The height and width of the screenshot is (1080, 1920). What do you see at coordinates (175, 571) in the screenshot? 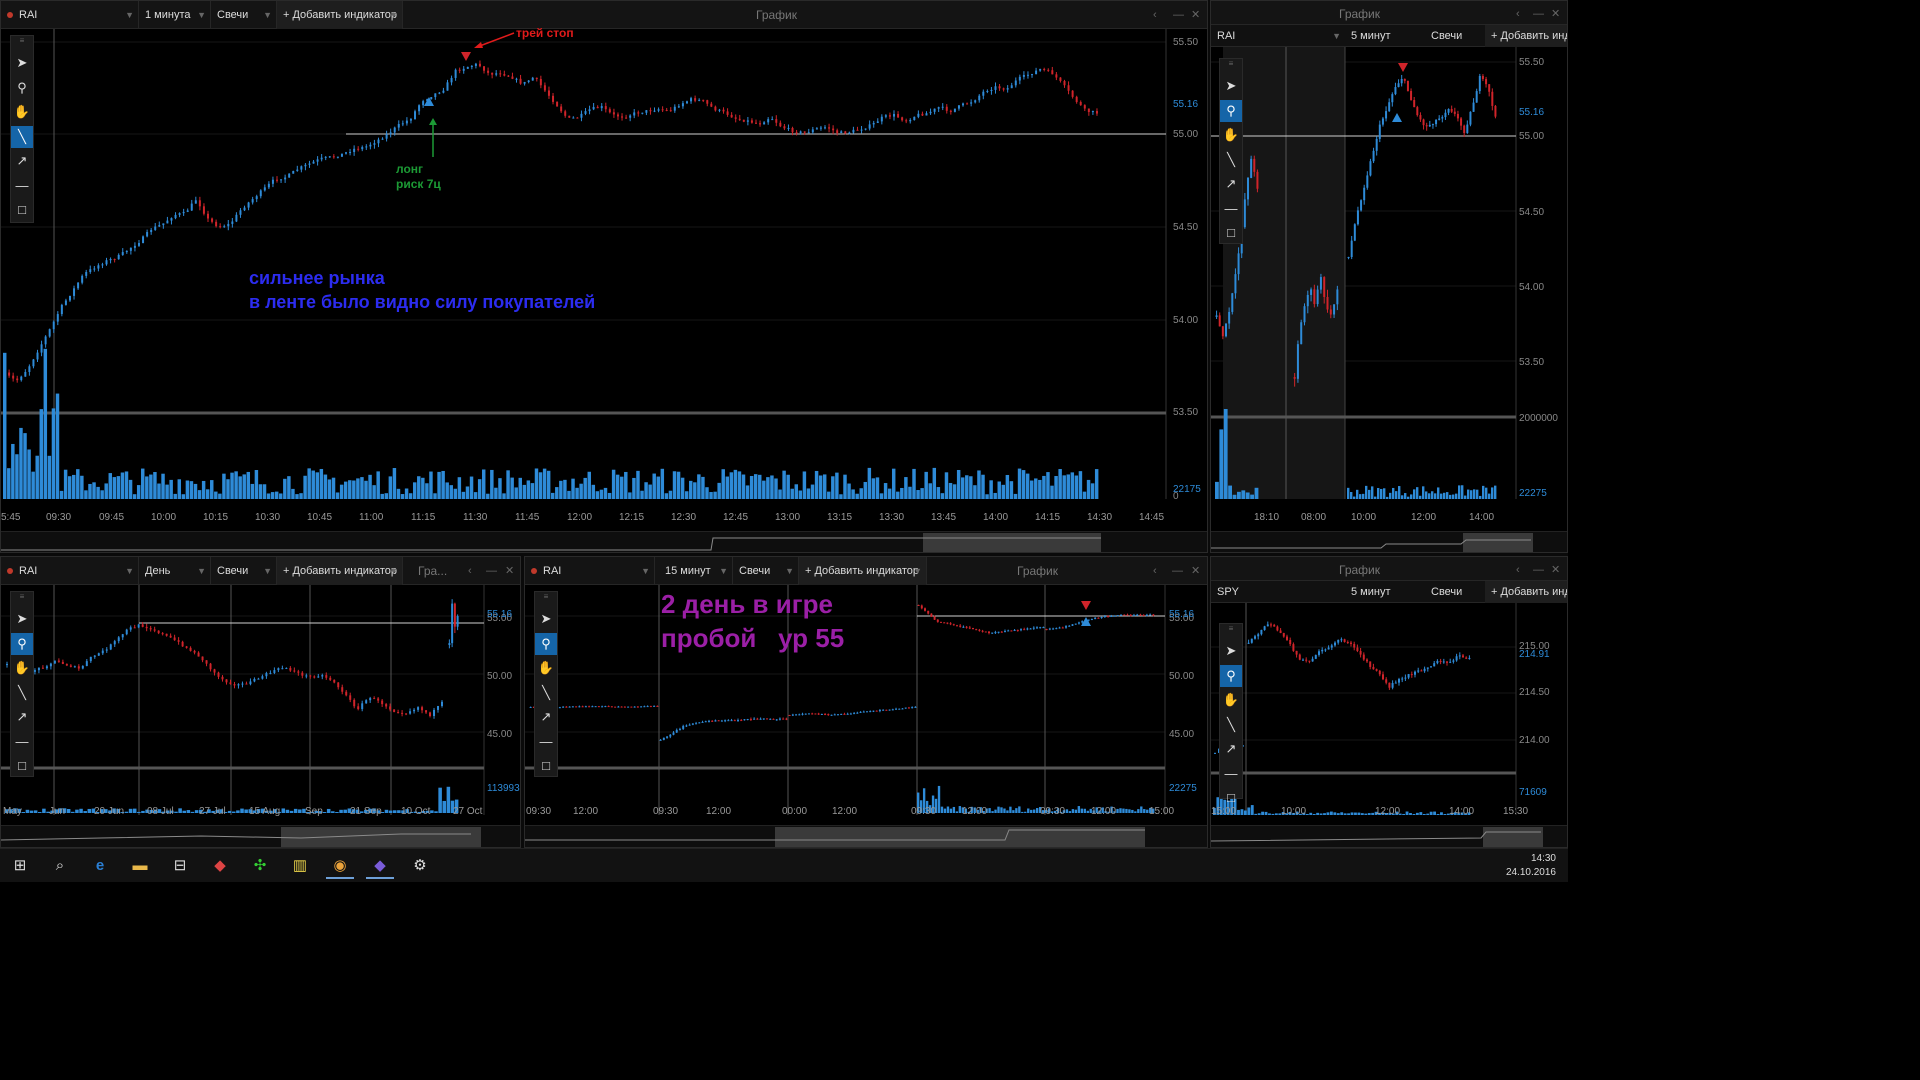
I see `interval-select: День ▼` at bounding box center [175, 571].